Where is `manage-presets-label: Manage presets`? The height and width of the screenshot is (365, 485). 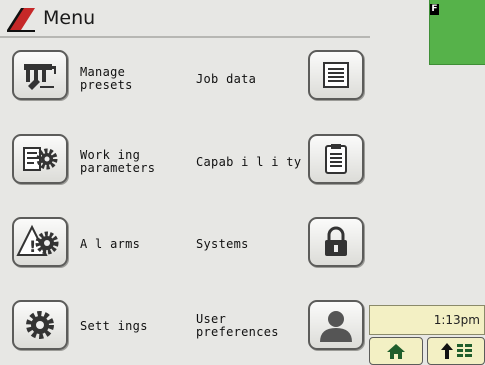
manage-presets-label: Manage presets is located at coordinates (106, 78).